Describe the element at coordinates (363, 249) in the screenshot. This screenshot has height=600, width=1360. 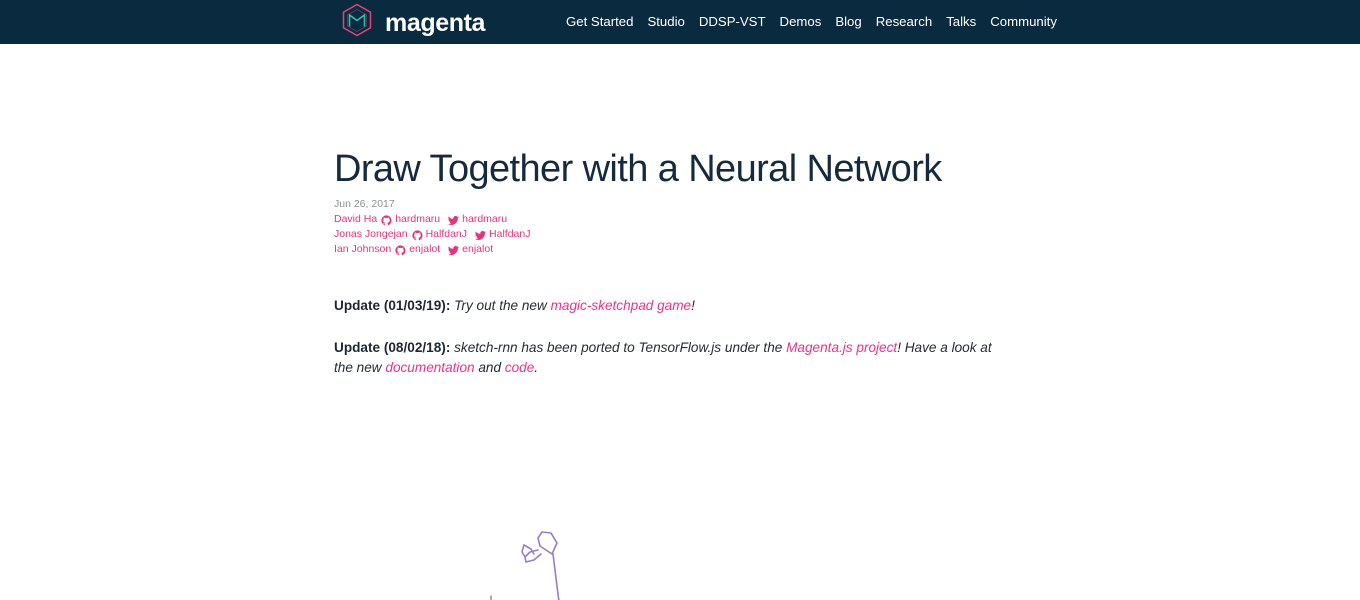
I see `author-name: Ian Johnson` at that location.